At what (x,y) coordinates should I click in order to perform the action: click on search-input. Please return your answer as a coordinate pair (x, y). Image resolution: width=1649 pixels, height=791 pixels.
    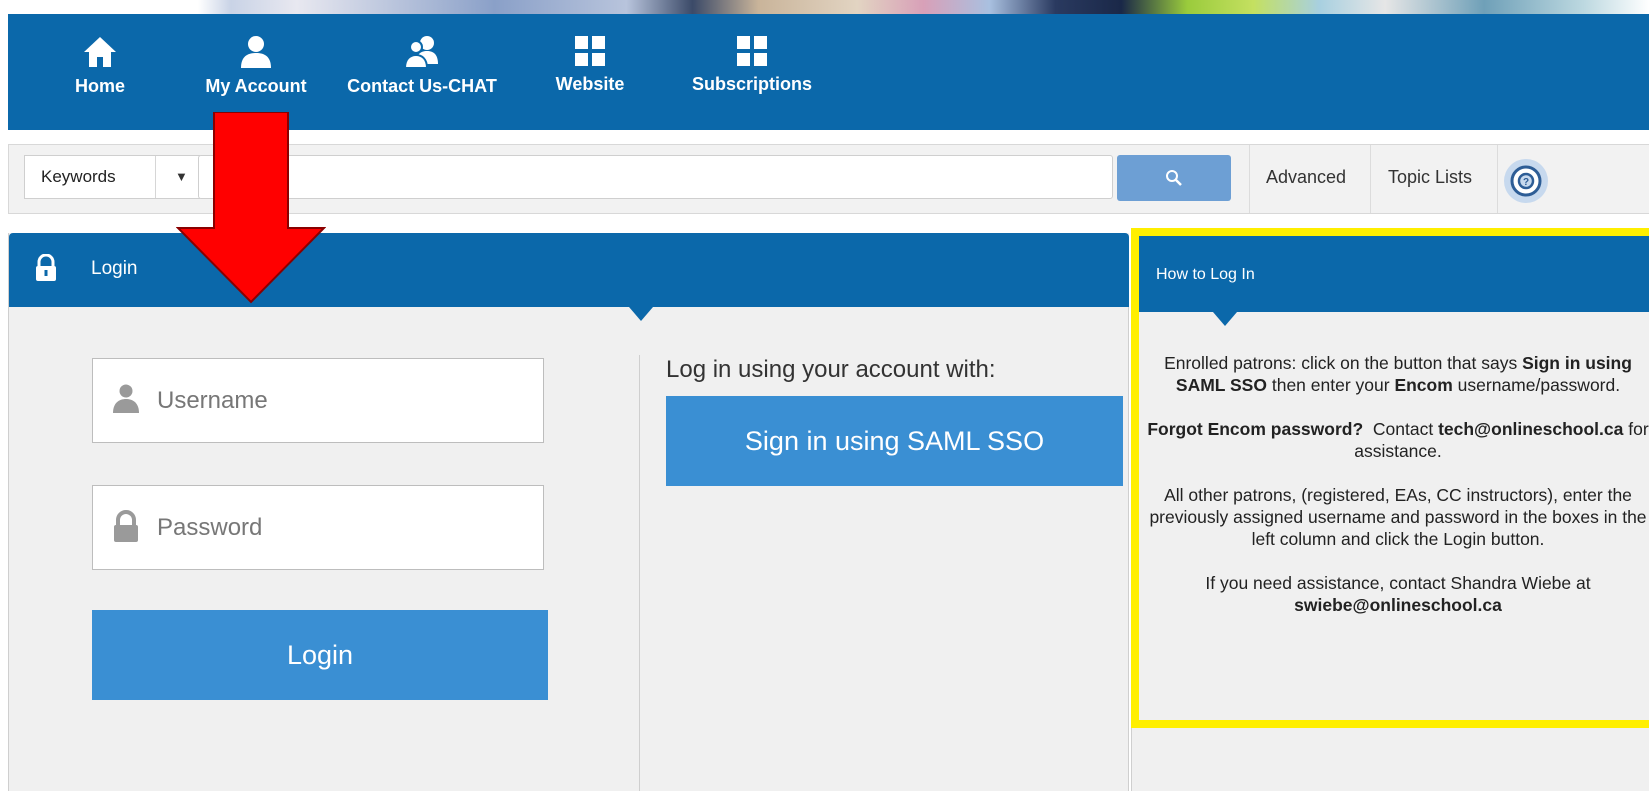
    Looking at the image, I should click on (655, 177).